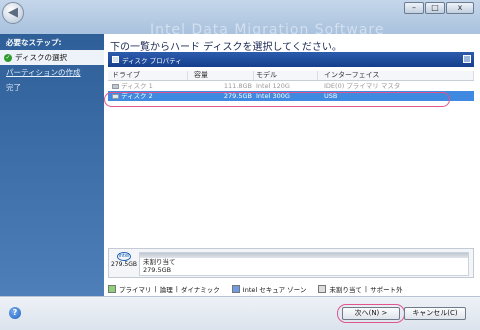  Describe the element at coordinates (41, 57) in the screenshot. I see `step-label: ディスクの選択` at that location.